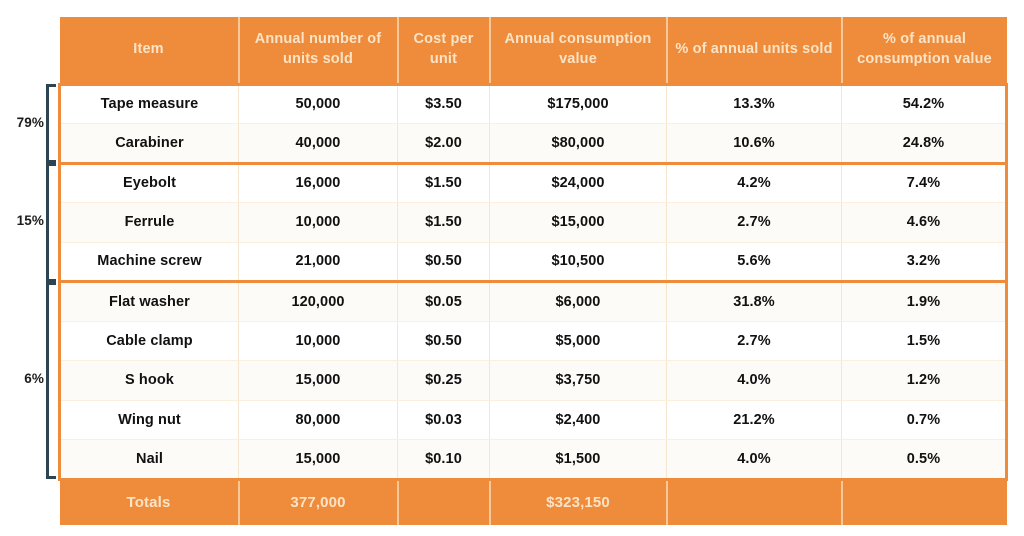 This screenshot has width=1024, height=536. What do you see at coordinates (754, 103) in the screenshot?
I see `cell-pct-annual-units-sold: 13.3%` at bounding box center [754, 103].